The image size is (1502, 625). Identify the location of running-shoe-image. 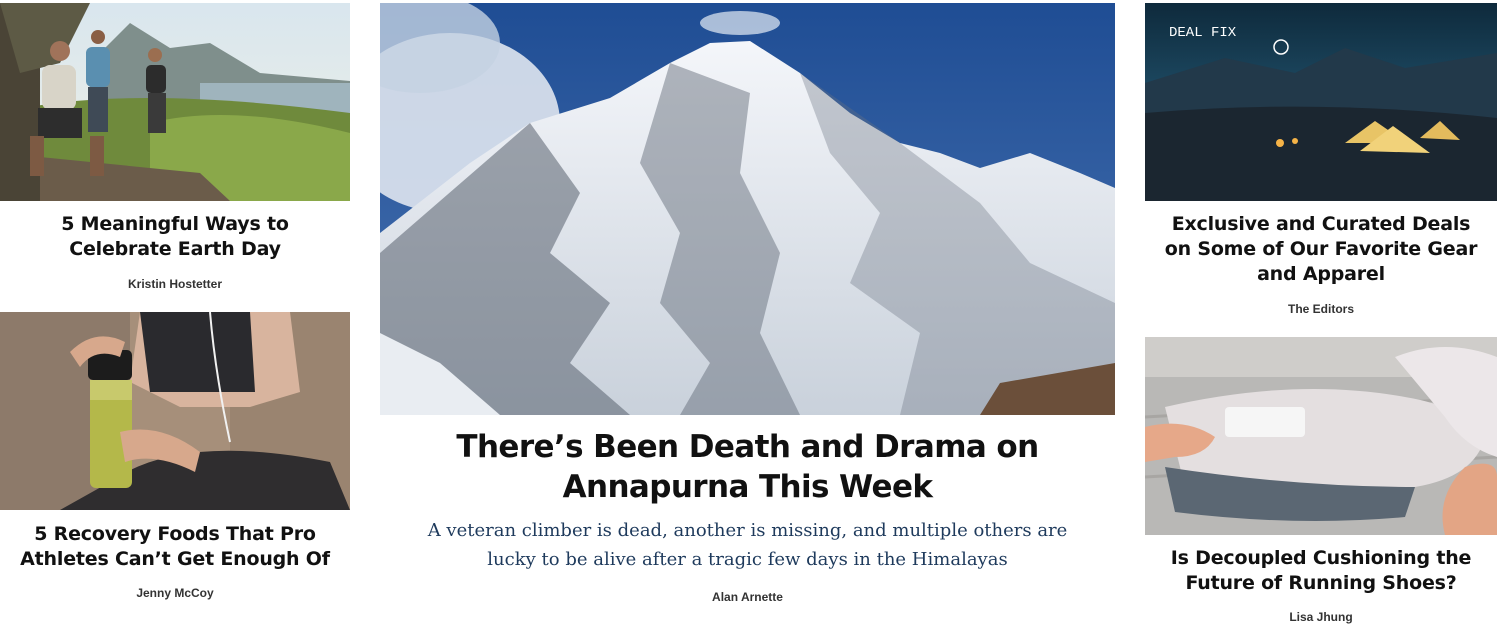
(1321, 436).